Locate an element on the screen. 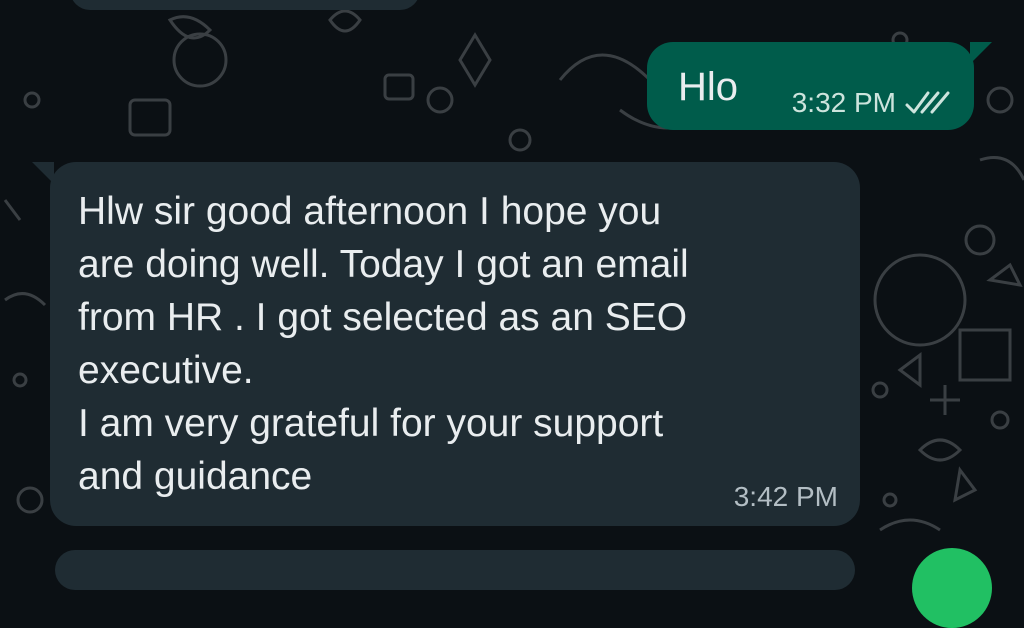 The width and height of the screenshot is (1024, 628). previous-message-bubble is located at coordinates (245, 5).